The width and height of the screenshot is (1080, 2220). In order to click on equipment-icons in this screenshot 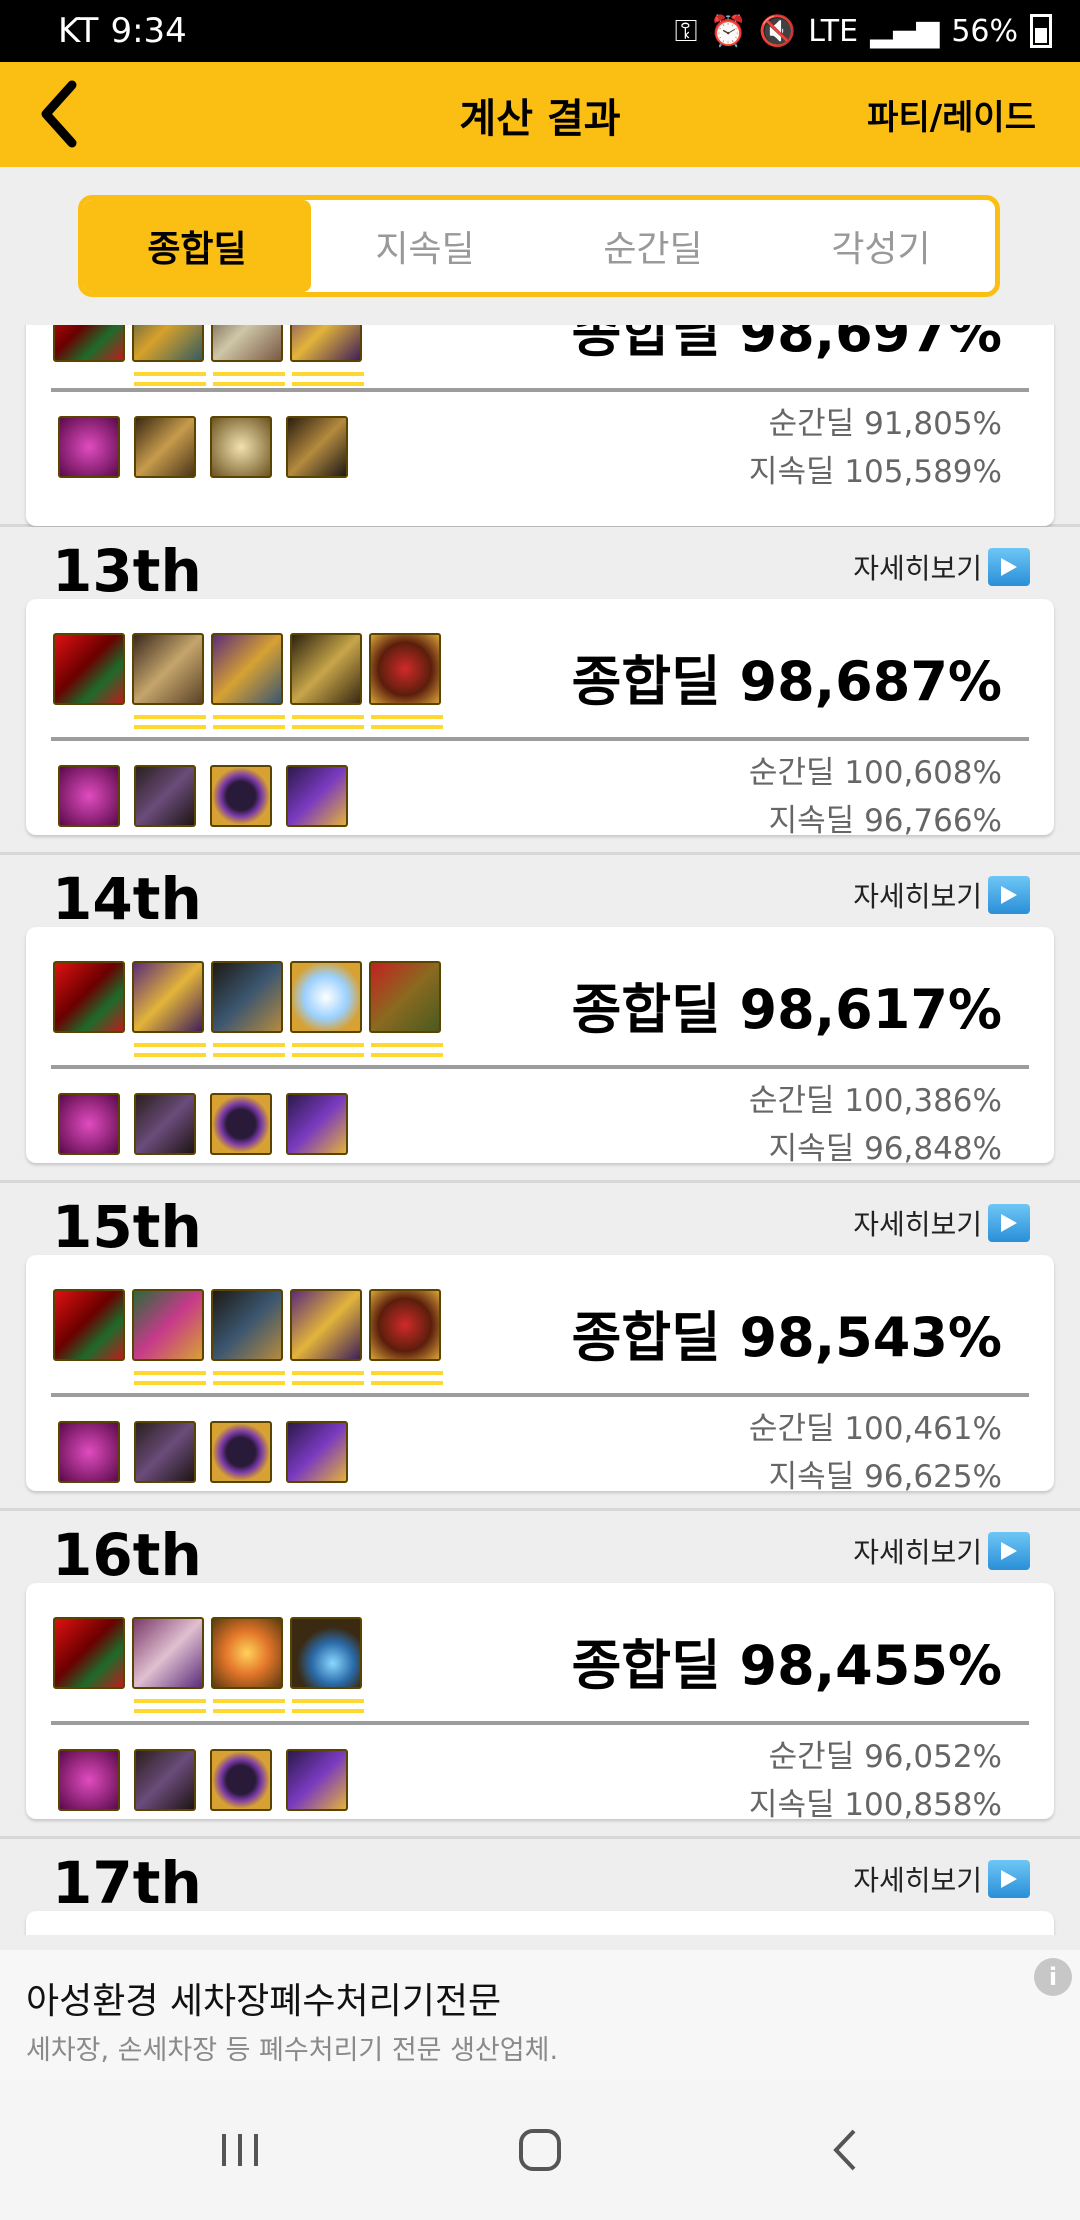, I will do `click(208, 355)`.